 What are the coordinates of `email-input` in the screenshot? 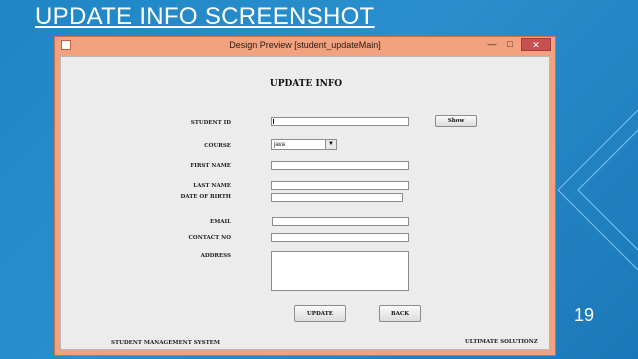 It's located at (340, 221).